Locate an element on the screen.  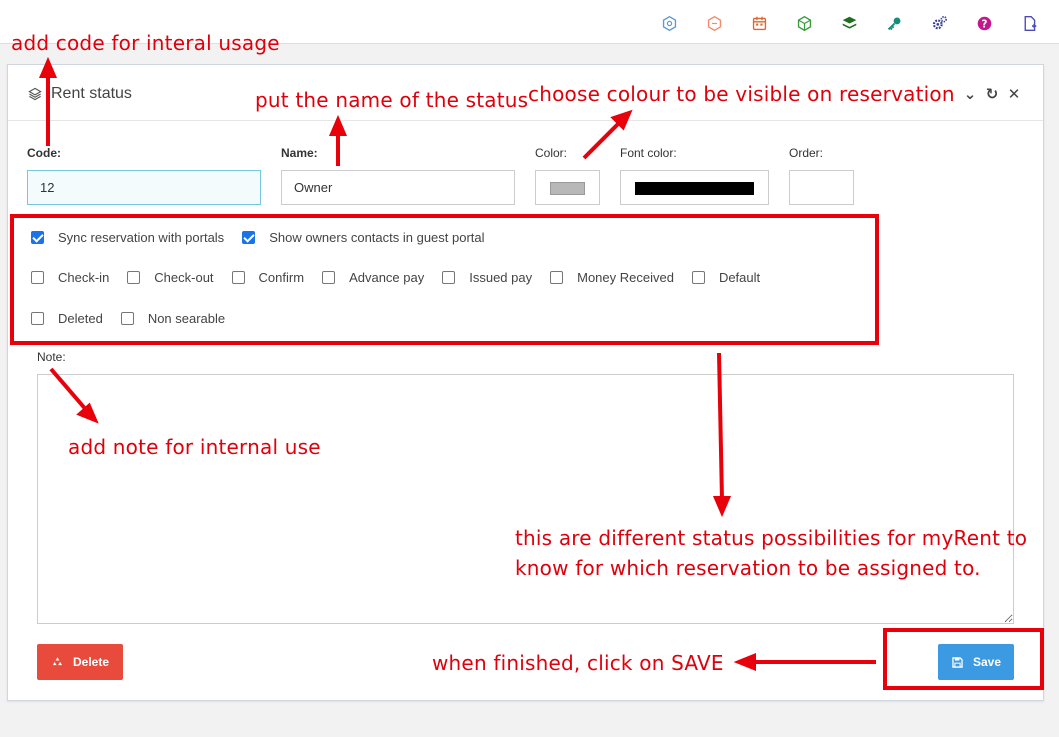
panel-tools: ⌄ ↻ ✕ is located at coordinates (992, 94).